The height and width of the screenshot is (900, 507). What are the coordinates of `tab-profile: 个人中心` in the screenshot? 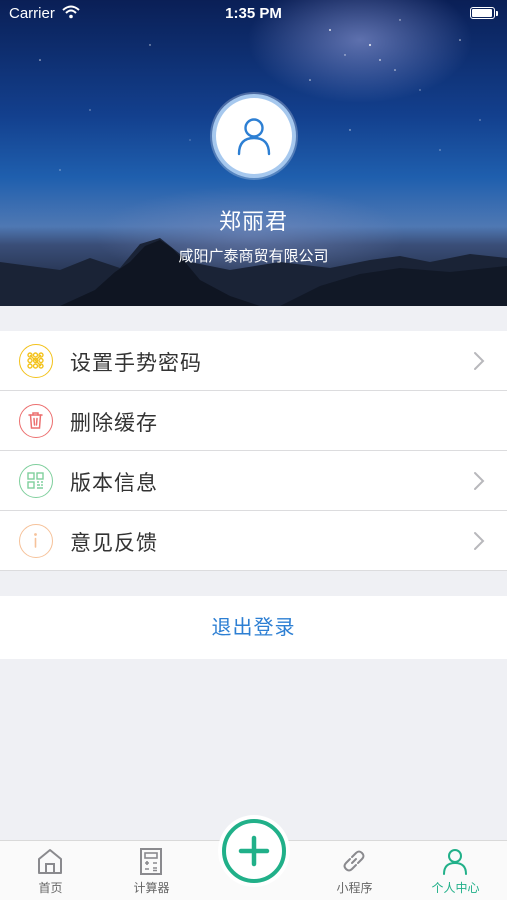 It's located at (455, 870).